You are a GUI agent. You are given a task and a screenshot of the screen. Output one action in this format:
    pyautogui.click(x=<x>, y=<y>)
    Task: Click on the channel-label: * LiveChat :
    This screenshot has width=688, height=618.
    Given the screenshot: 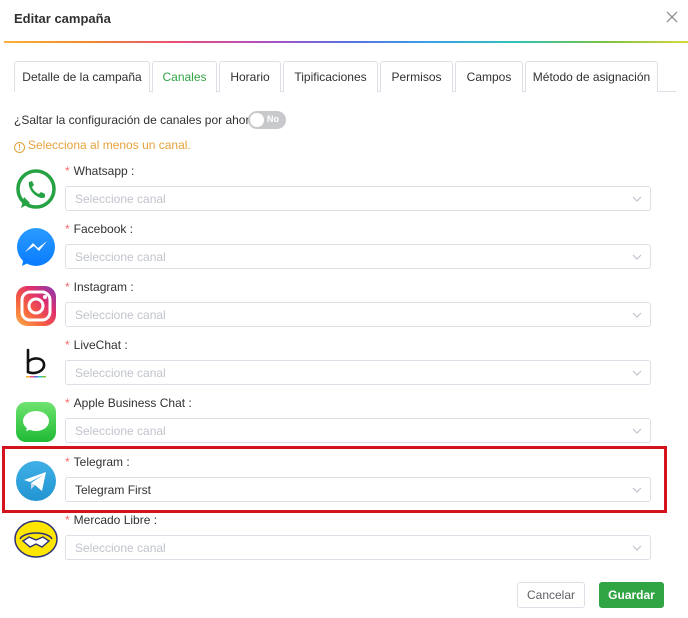 What is the action you would take?
    pyautogui.click(x=96, y=345)
    